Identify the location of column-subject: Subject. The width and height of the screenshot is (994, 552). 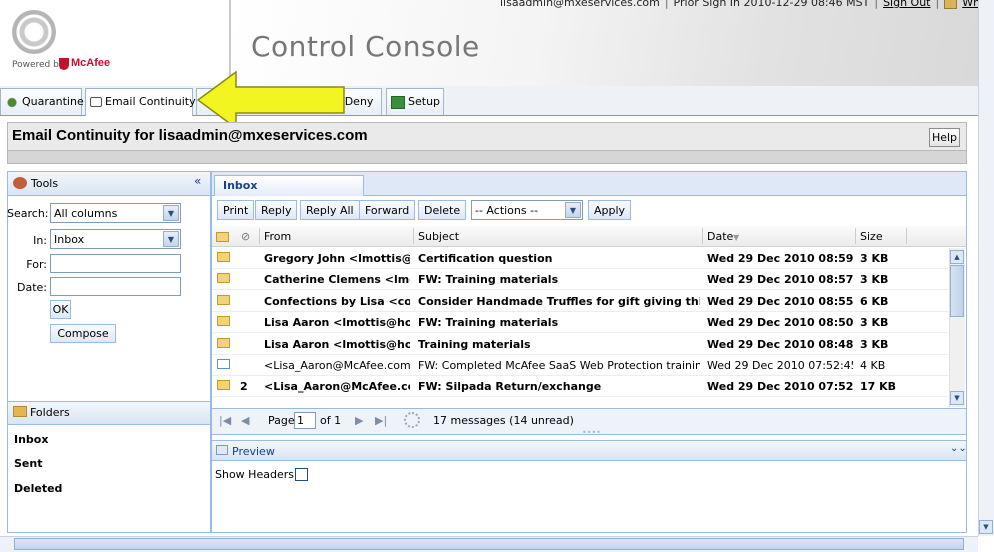
(438, 236).